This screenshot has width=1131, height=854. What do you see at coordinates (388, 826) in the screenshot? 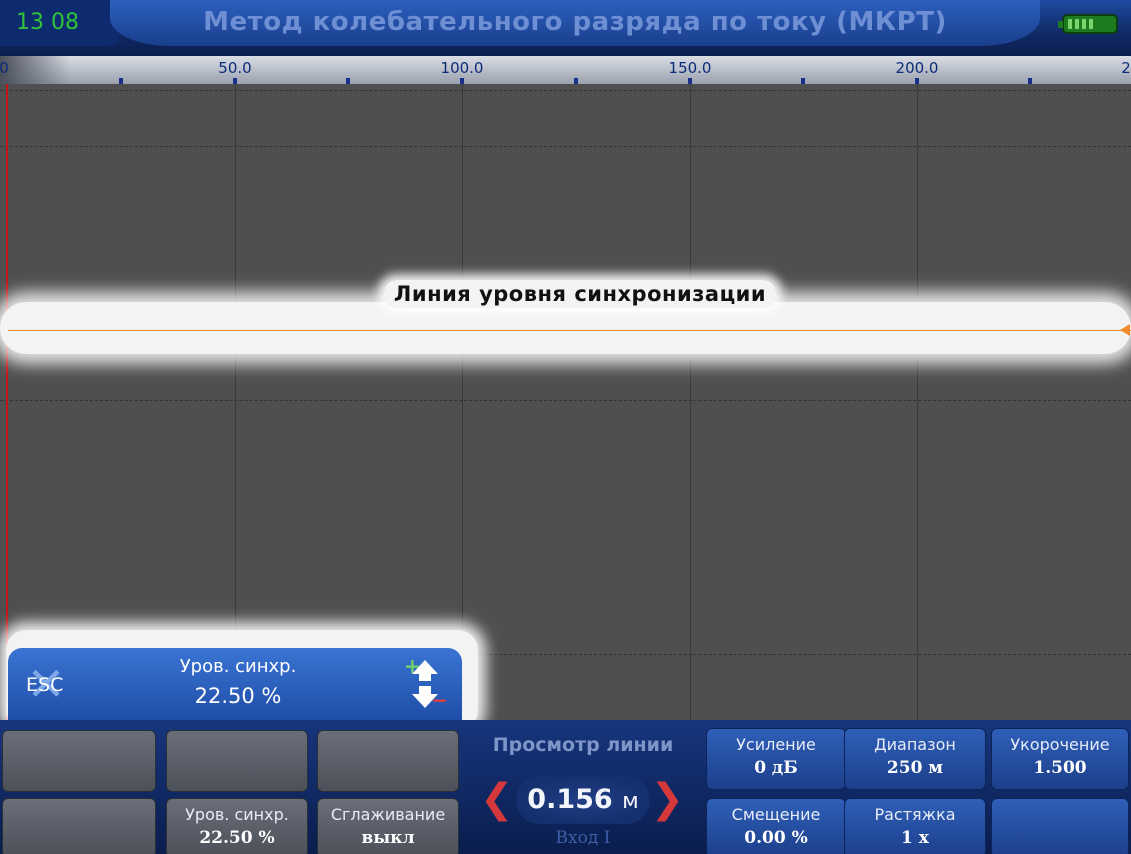
I see `smoothing-softkey: Сглаживание выкл` at bounding box center [388, 826].